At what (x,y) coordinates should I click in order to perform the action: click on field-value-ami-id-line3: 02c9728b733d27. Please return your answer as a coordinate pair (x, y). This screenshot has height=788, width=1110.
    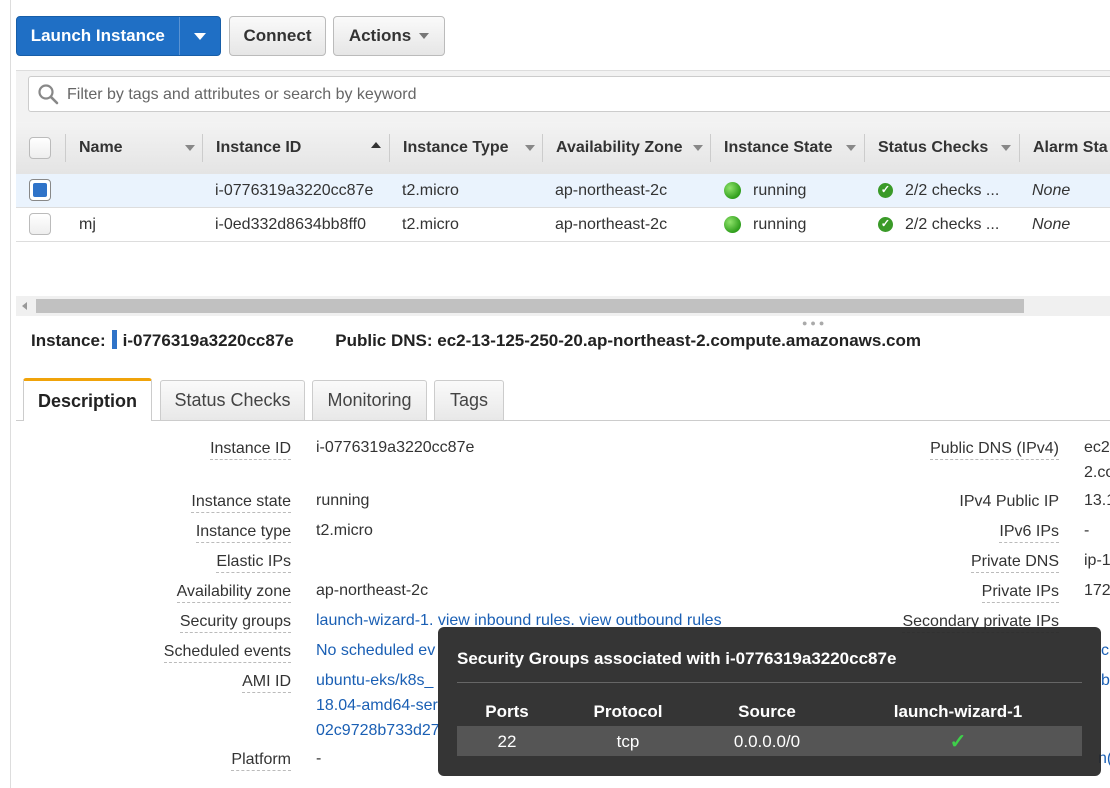
    Looking at the image, I should click on (378, 731).